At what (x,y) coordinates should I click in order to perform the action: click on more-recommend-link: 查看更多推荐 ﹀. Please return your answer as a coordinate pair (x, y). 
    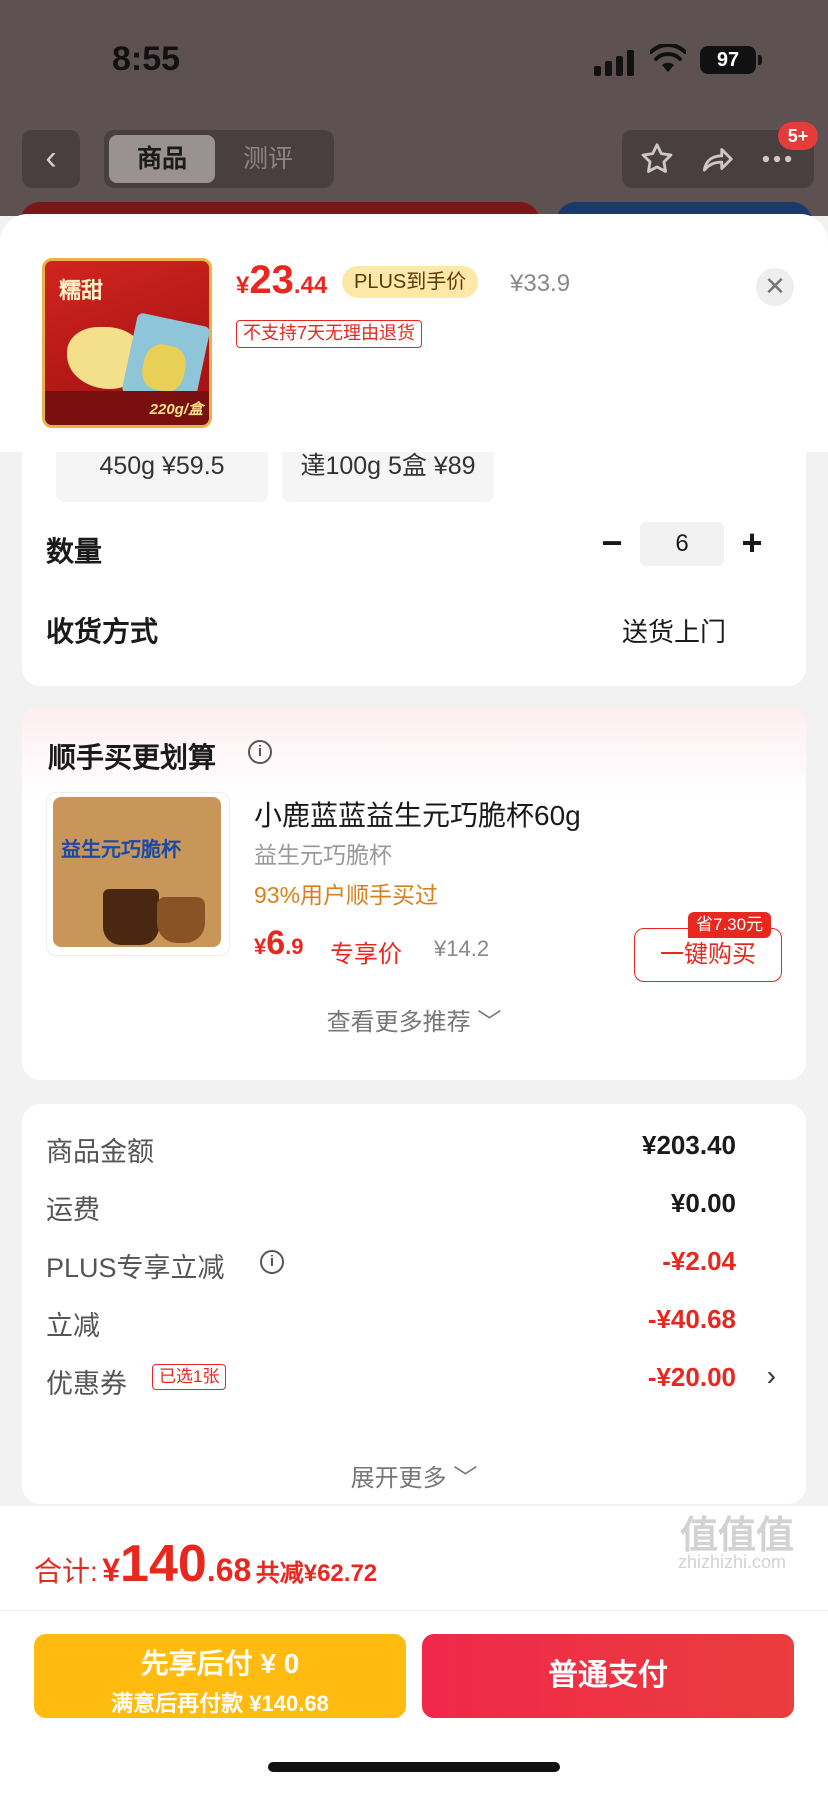
    Looking at the image, I should click on (414, 1019).